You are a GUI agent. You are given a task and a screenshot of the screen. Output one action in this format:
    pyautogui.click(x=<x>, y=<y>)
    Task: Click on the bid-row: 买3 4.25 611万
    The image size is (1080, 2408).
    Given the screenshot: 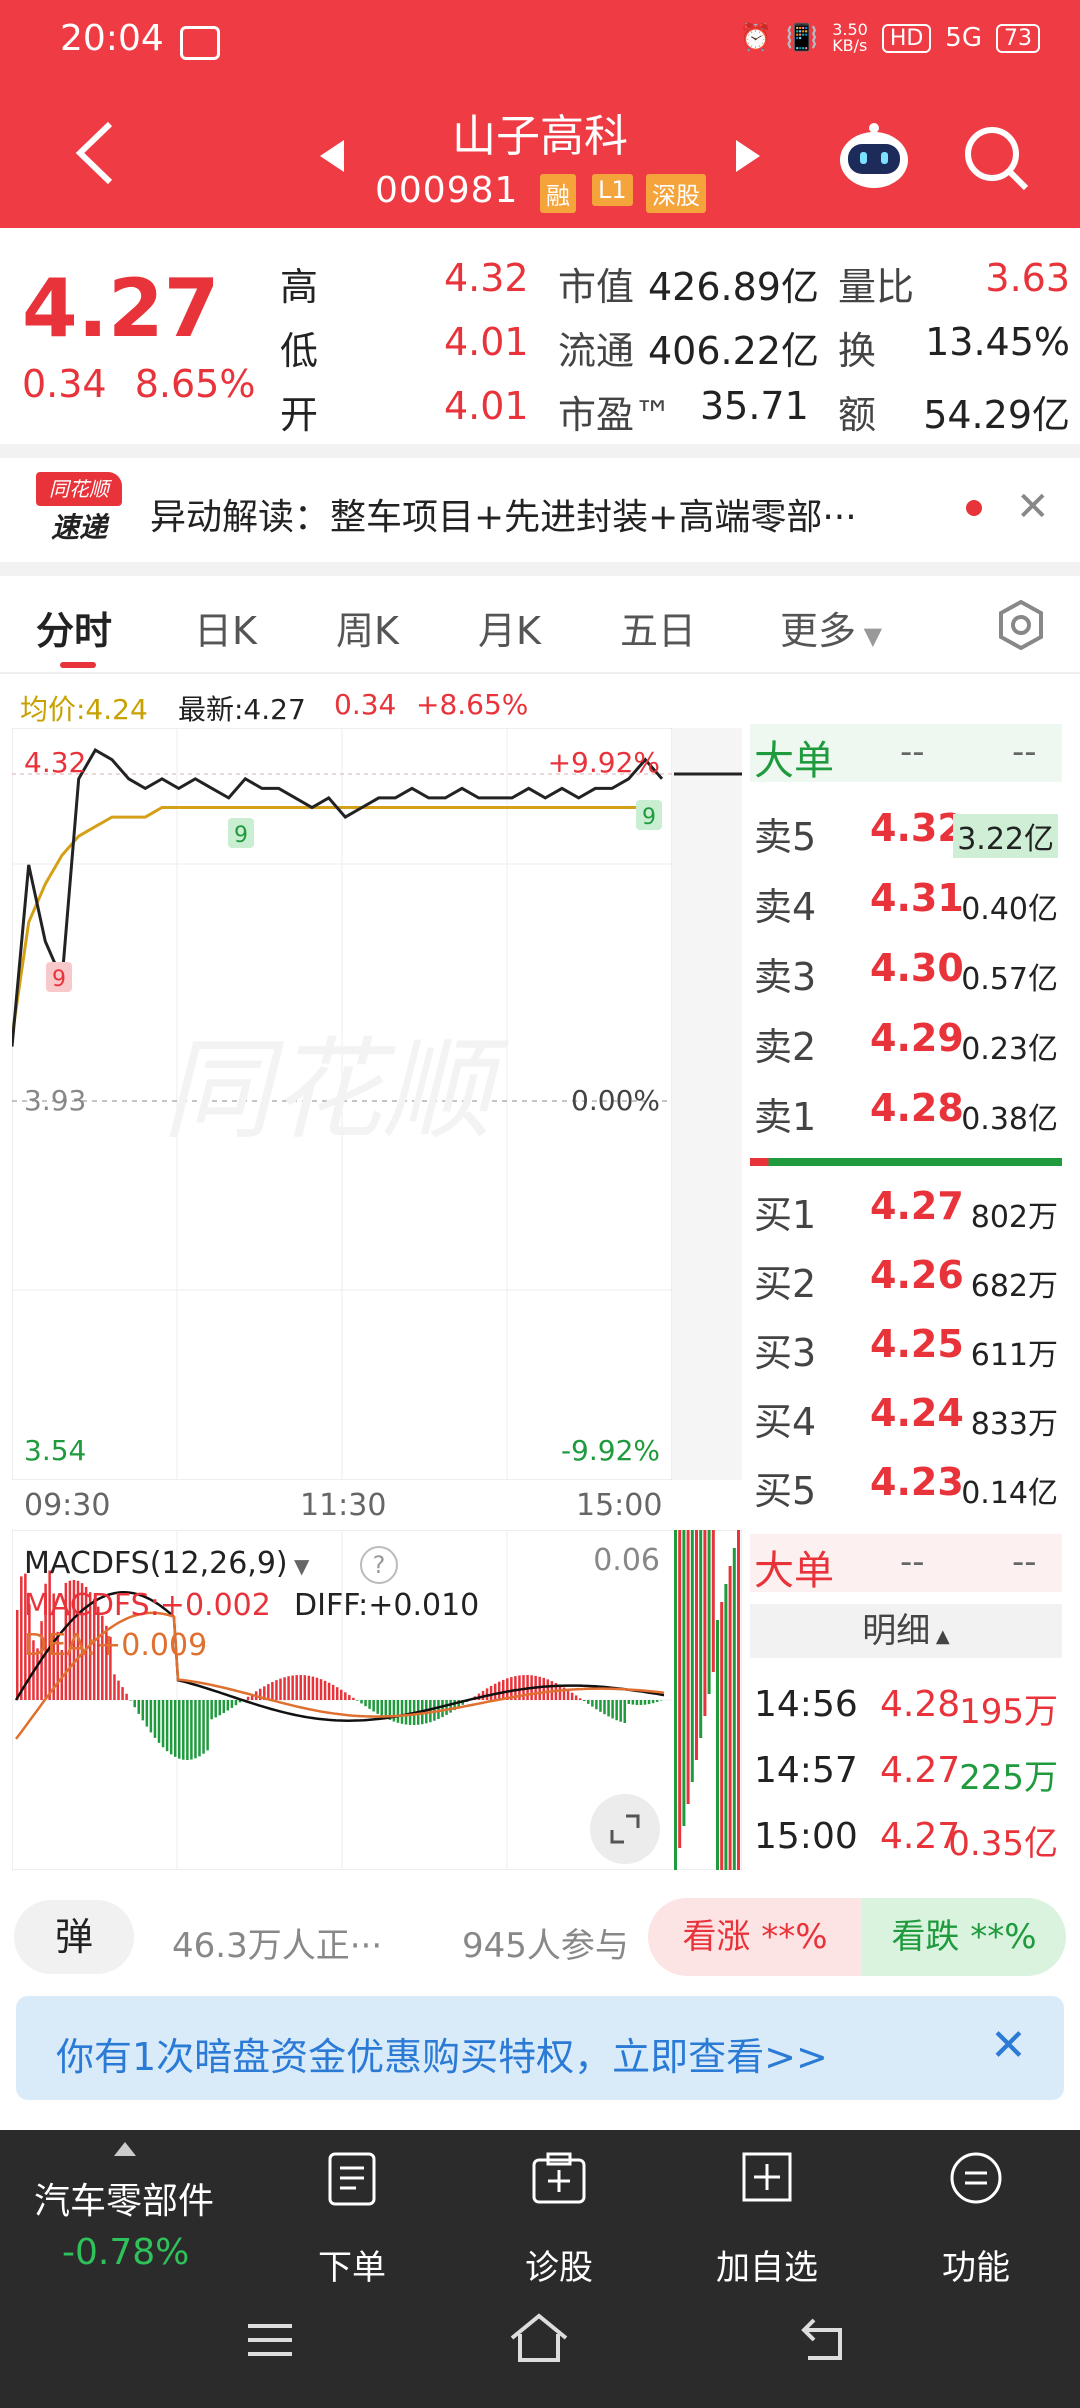 What is the action you would take?
    pyautogui.click(x=906, y=1346)
    